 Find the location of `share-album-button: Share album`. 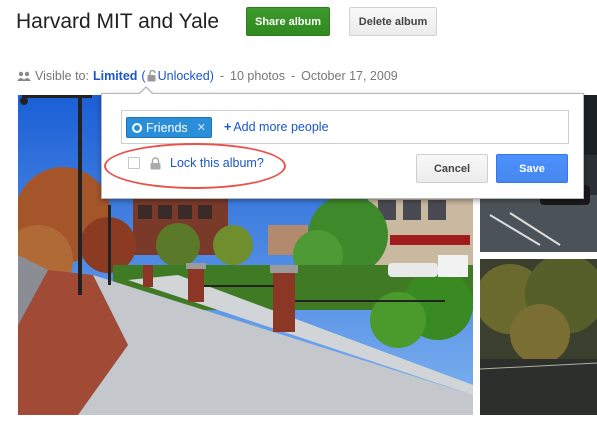

share-album-button: Share album is located at coordinates (288, 21).